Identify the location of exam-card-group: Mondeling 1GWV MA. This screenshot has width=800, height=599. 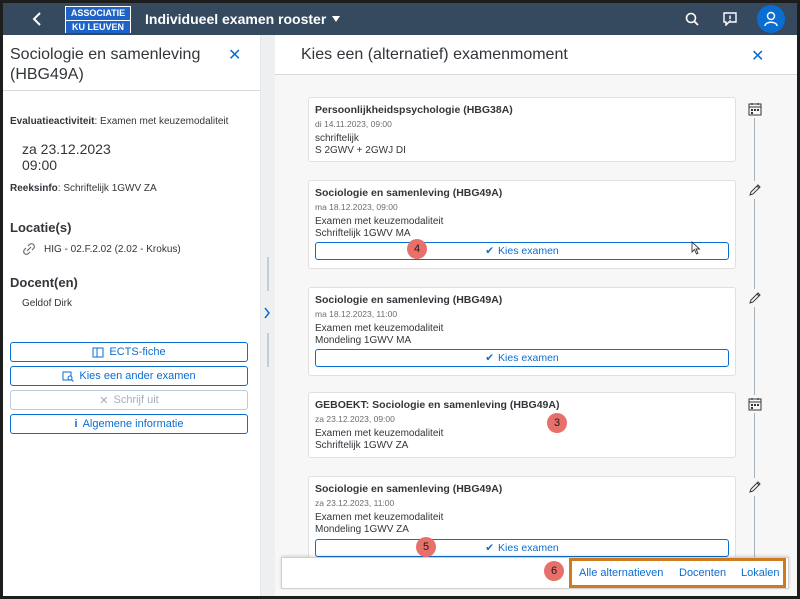
(363, 340).